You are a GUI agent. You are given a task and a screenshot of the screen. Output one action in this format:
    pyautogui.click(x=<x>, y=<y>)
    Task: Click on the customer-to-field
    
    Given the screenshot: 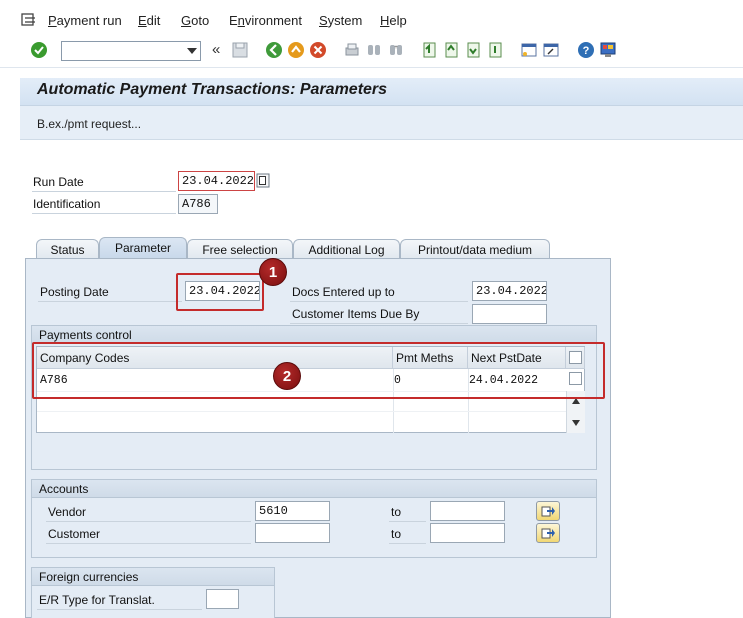 What is the action you would take?
    pyautogui.click(x=467, y=533)
    